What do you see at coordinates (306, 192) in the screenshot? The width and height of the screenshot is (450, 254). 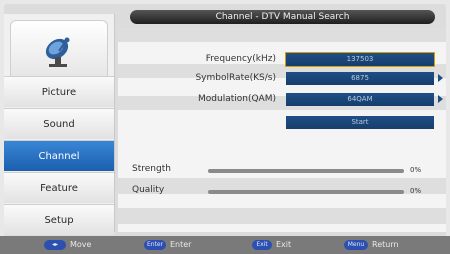 I see `quality-bar` at bounding box center [306, 192].